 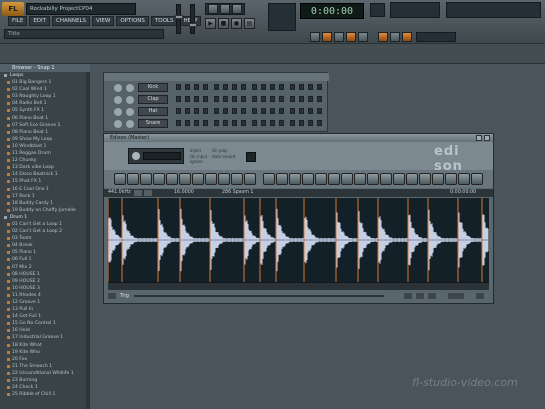 What do you see at coordinates (237, 9) in the screenshot?
I see `snap-icon` at bounding box center [237, 9].